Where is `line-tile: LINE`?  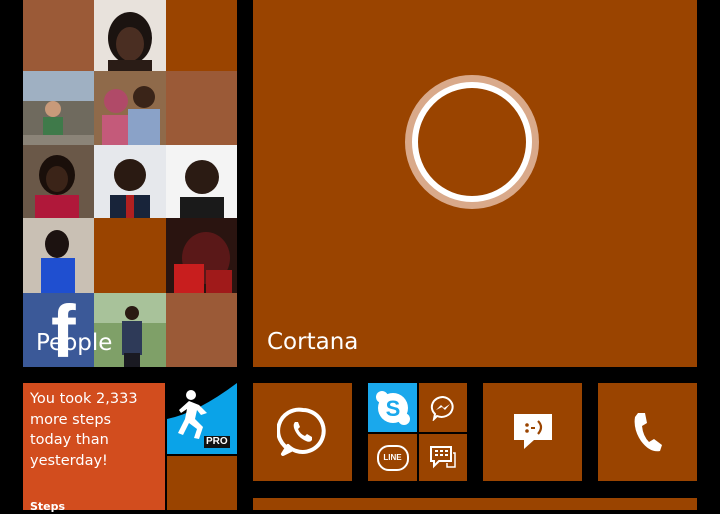 line-tile: LINE is located at coordinates (392, 457).